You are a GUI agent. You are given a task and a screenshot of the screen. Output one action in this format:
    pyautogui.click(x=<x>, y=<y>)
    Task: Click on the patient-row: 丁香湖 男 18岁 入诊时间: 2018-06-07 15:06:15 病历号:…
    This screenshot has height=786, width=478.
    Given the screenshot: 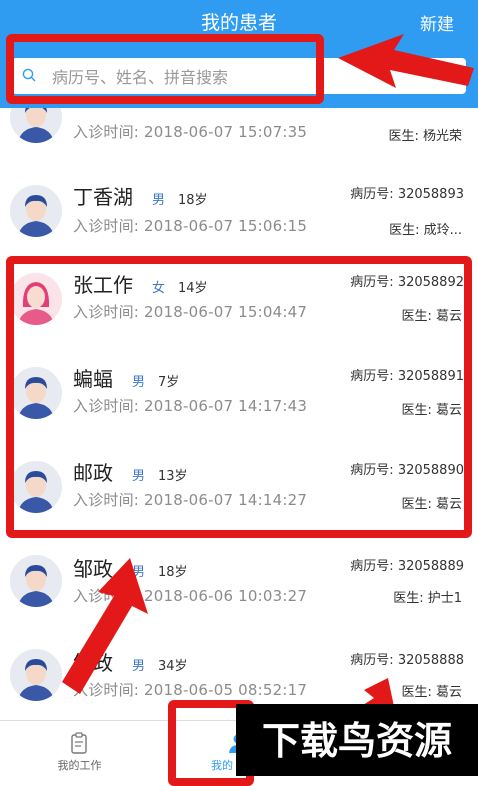 What is the action you would take?
    pyautogui.click(x=239, y=212)
    